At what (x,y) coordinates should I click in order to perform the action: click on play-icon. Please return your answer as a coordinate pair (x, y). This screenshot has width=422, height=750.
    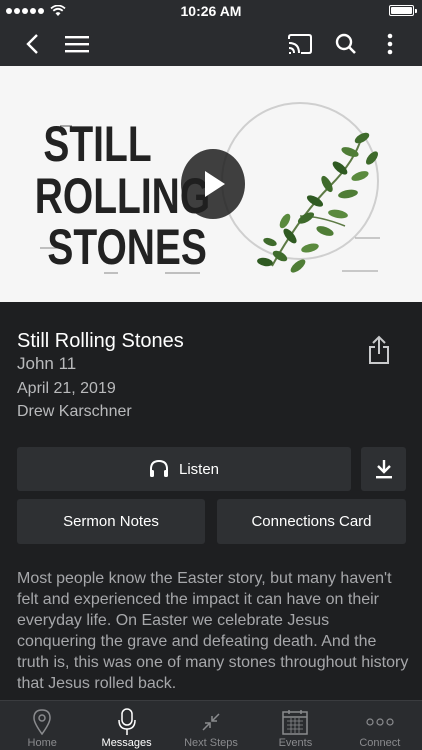
    Looking at the image, I should click on (215, 184).